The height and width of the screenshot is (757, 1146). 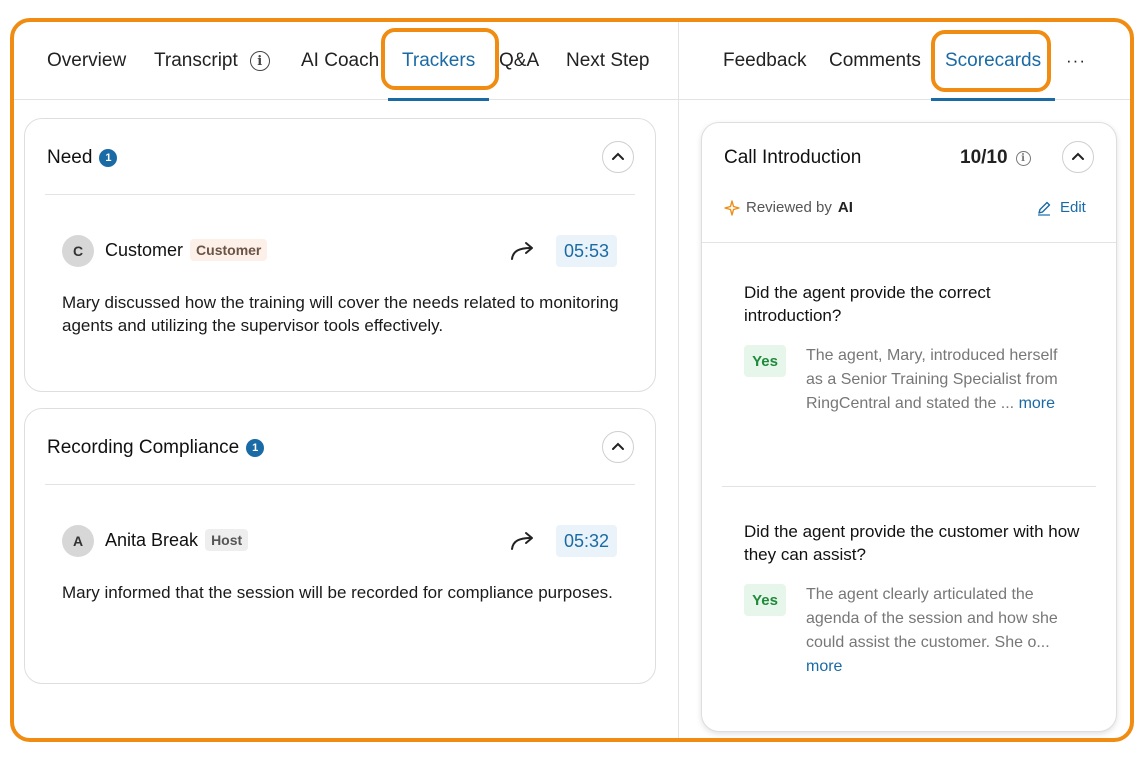 I want to click on scorecard-divider, so click(x=909, y=242).